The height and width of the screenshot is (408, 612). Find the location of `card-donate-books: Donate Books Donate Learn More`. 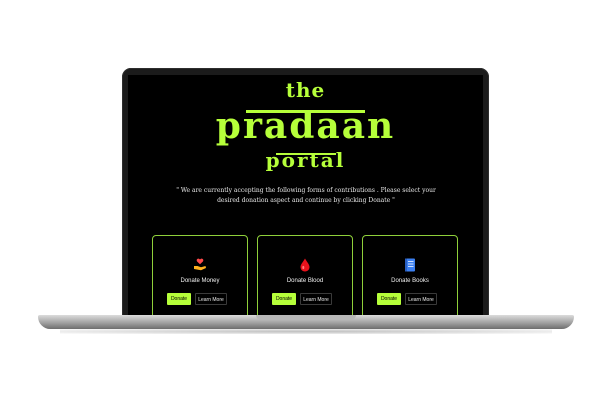

card-donate-books: Donate Books Donate Learn More is located at coordinates (410, 275).